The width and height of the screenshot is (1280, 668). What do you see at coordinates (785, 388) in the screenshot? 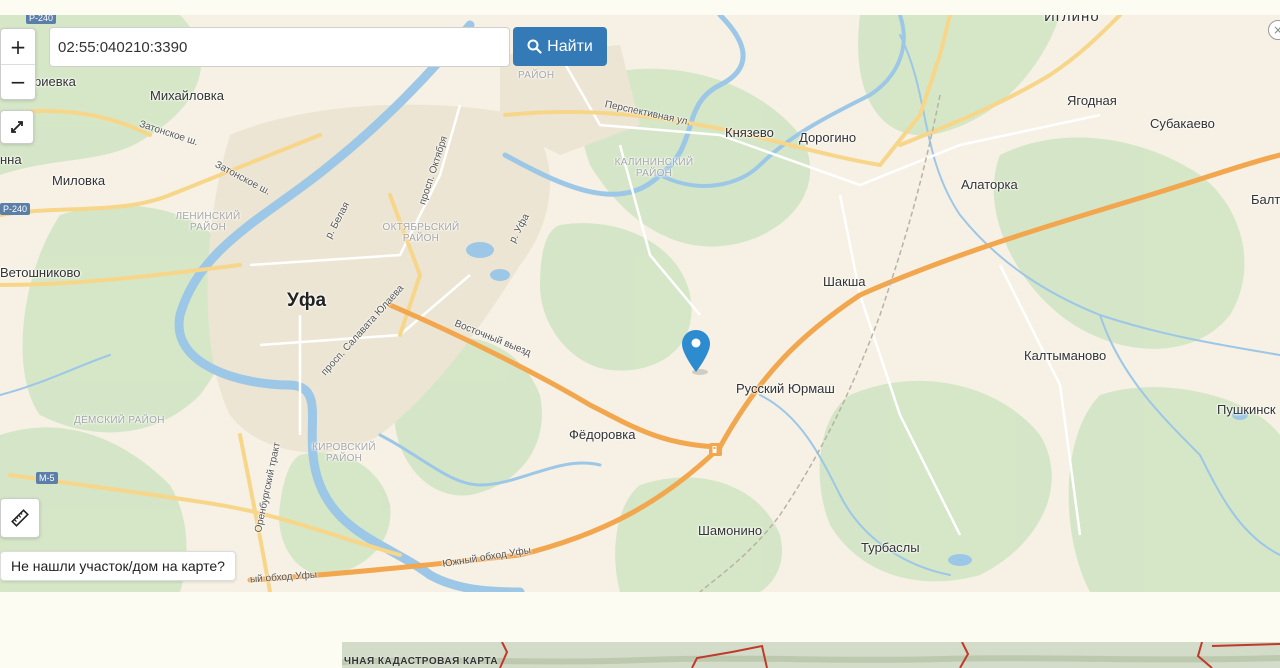
I see `place-russkiy-yurmash: Русский Юрмаш` at bounding box center [785, 388].